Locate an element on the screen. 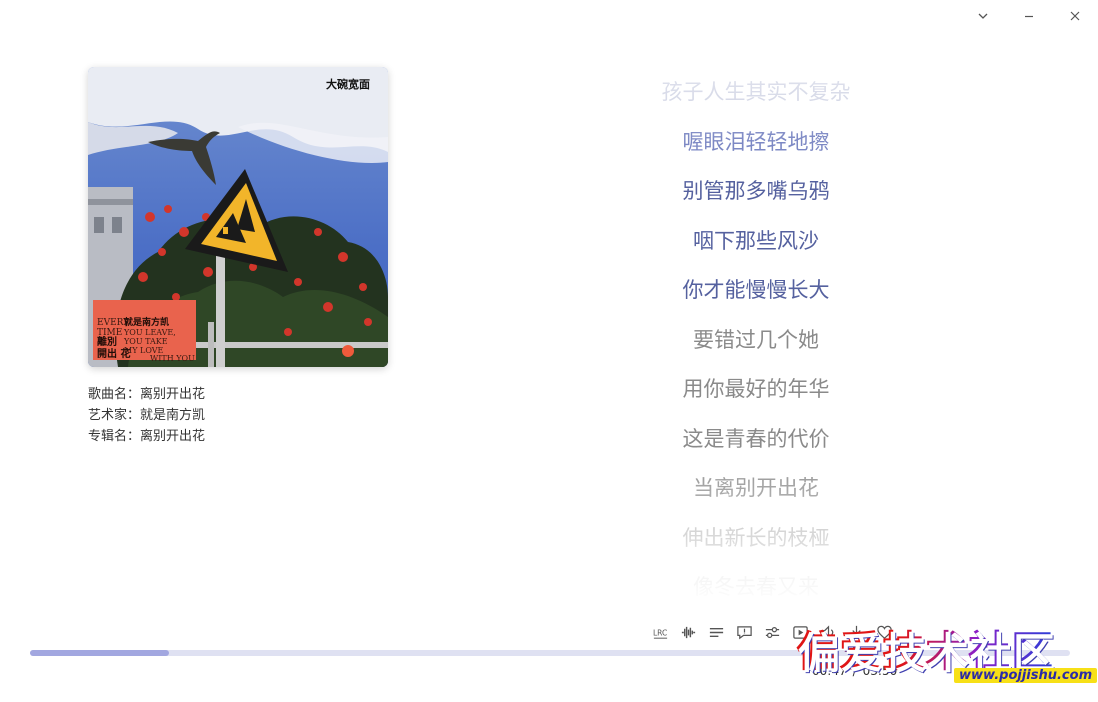 This screenshot has width=1098, height=702. lyric-line: 这是青春的代价 is located at coordinates (756, 440).